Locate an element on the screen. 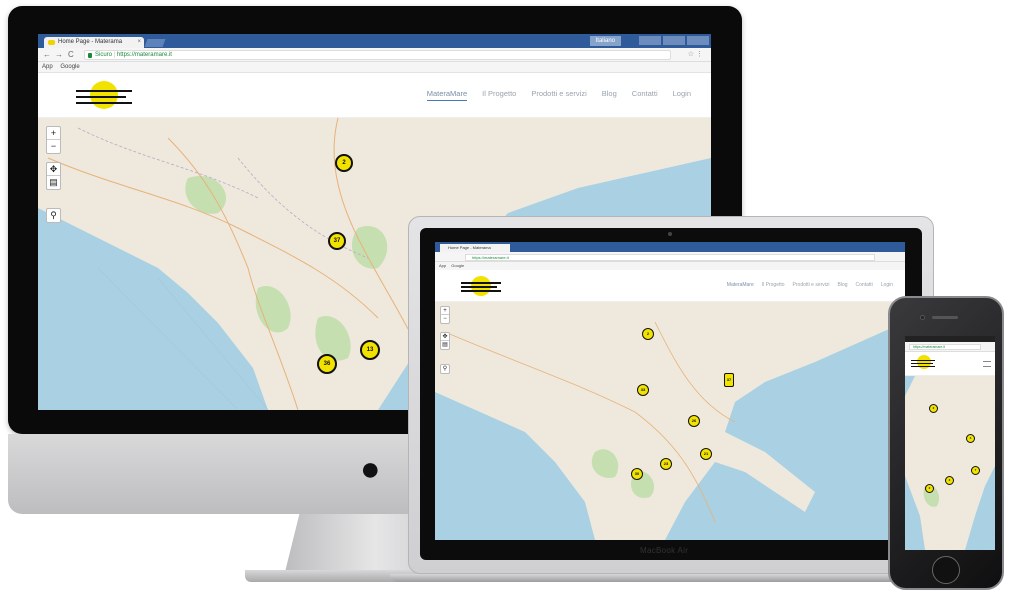  tab-close-icon: × is located at coordinates (139, 42).